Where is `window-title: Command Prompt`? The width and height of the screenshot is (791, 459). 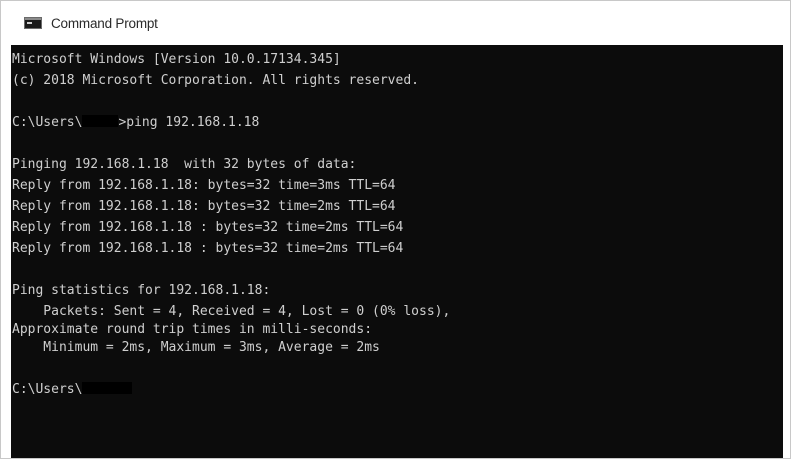 window-title: Command Prompt is located at coordinates (104, 23).